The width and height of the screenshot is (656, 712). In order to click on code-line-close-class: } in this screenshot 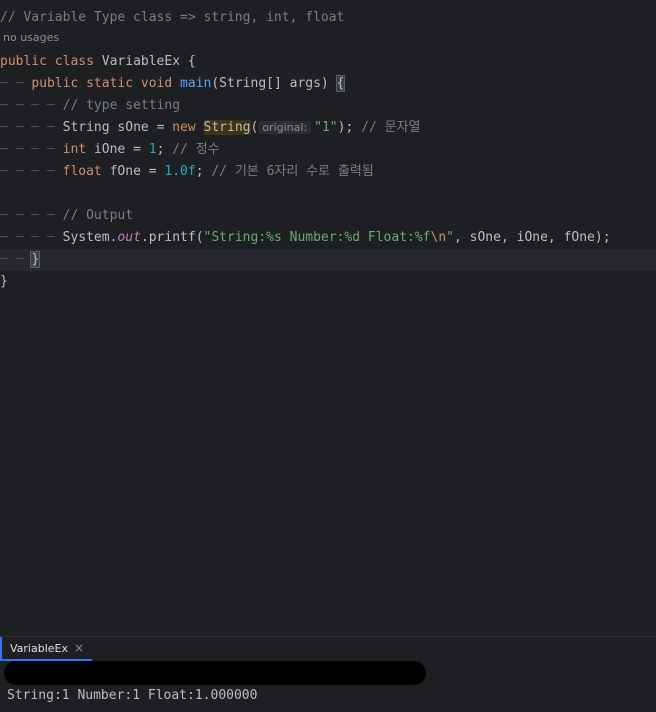, I will do `click(328, 282)`.